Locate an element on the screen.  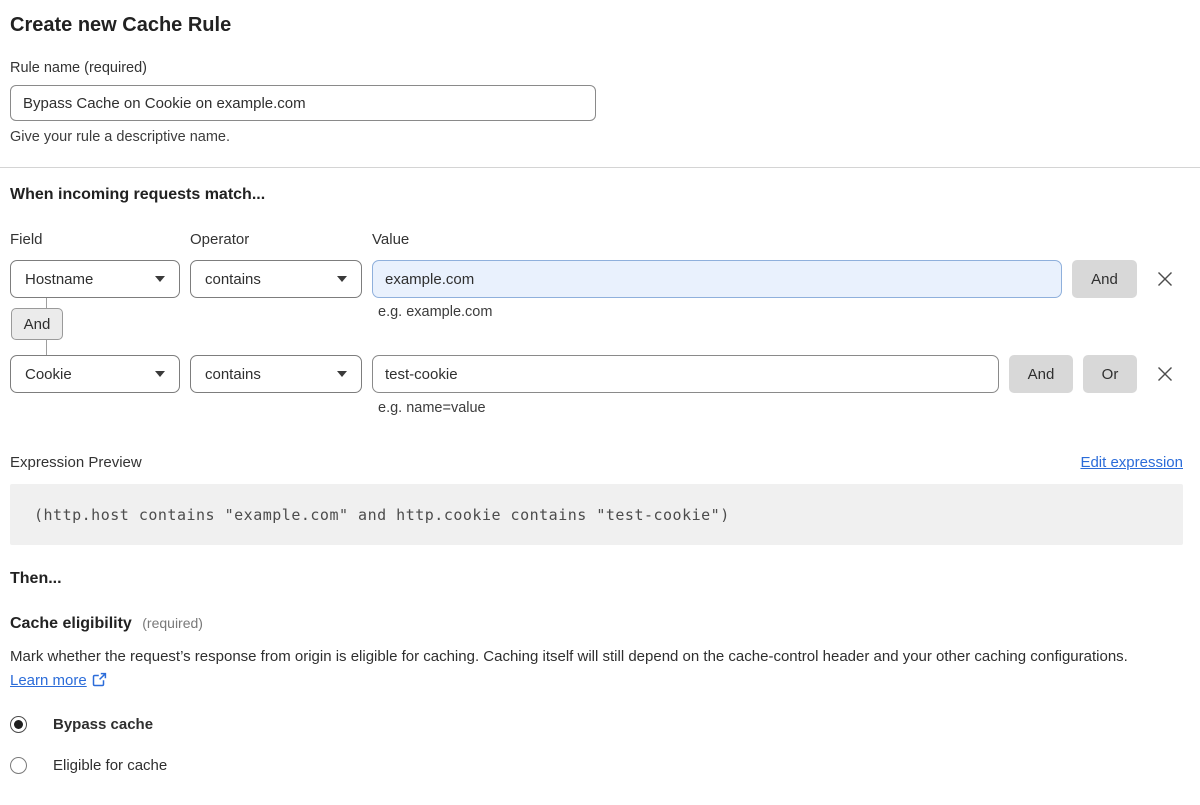
cache-eligibility-heading: Cache eligibility (required) is located at coordinates (596, 623).